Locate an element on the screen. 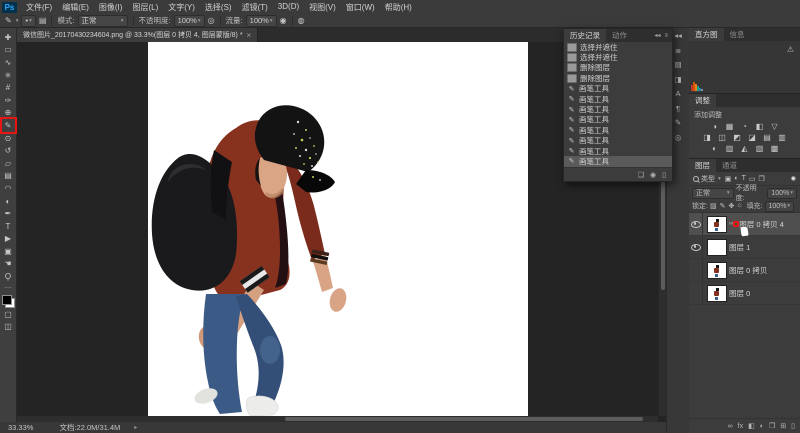 This screenshot has height=433, width=800. crop-tool: # is located at coordinates (8, 87).